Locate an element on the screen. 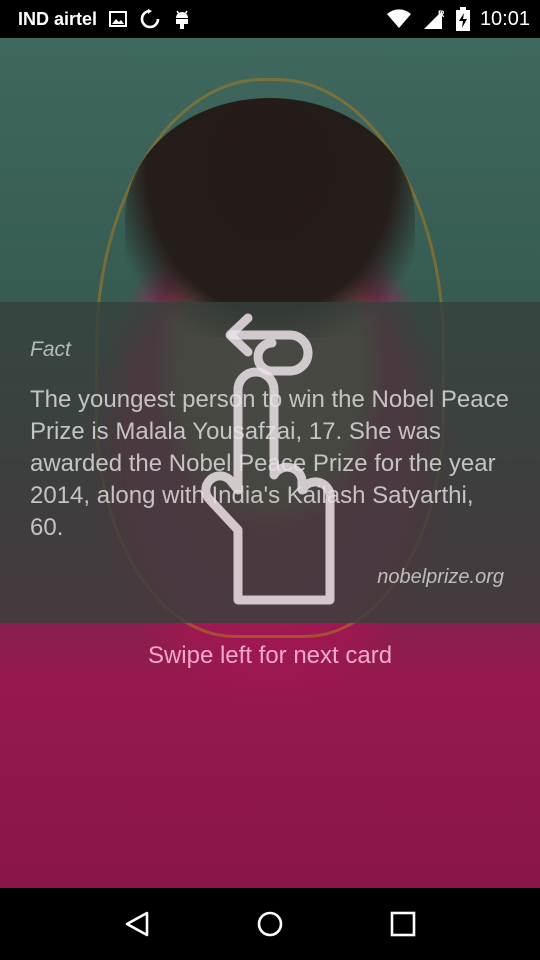 This screenshot has width=540, height=960. clock: 10:01 is located at coordinates (504, 18).